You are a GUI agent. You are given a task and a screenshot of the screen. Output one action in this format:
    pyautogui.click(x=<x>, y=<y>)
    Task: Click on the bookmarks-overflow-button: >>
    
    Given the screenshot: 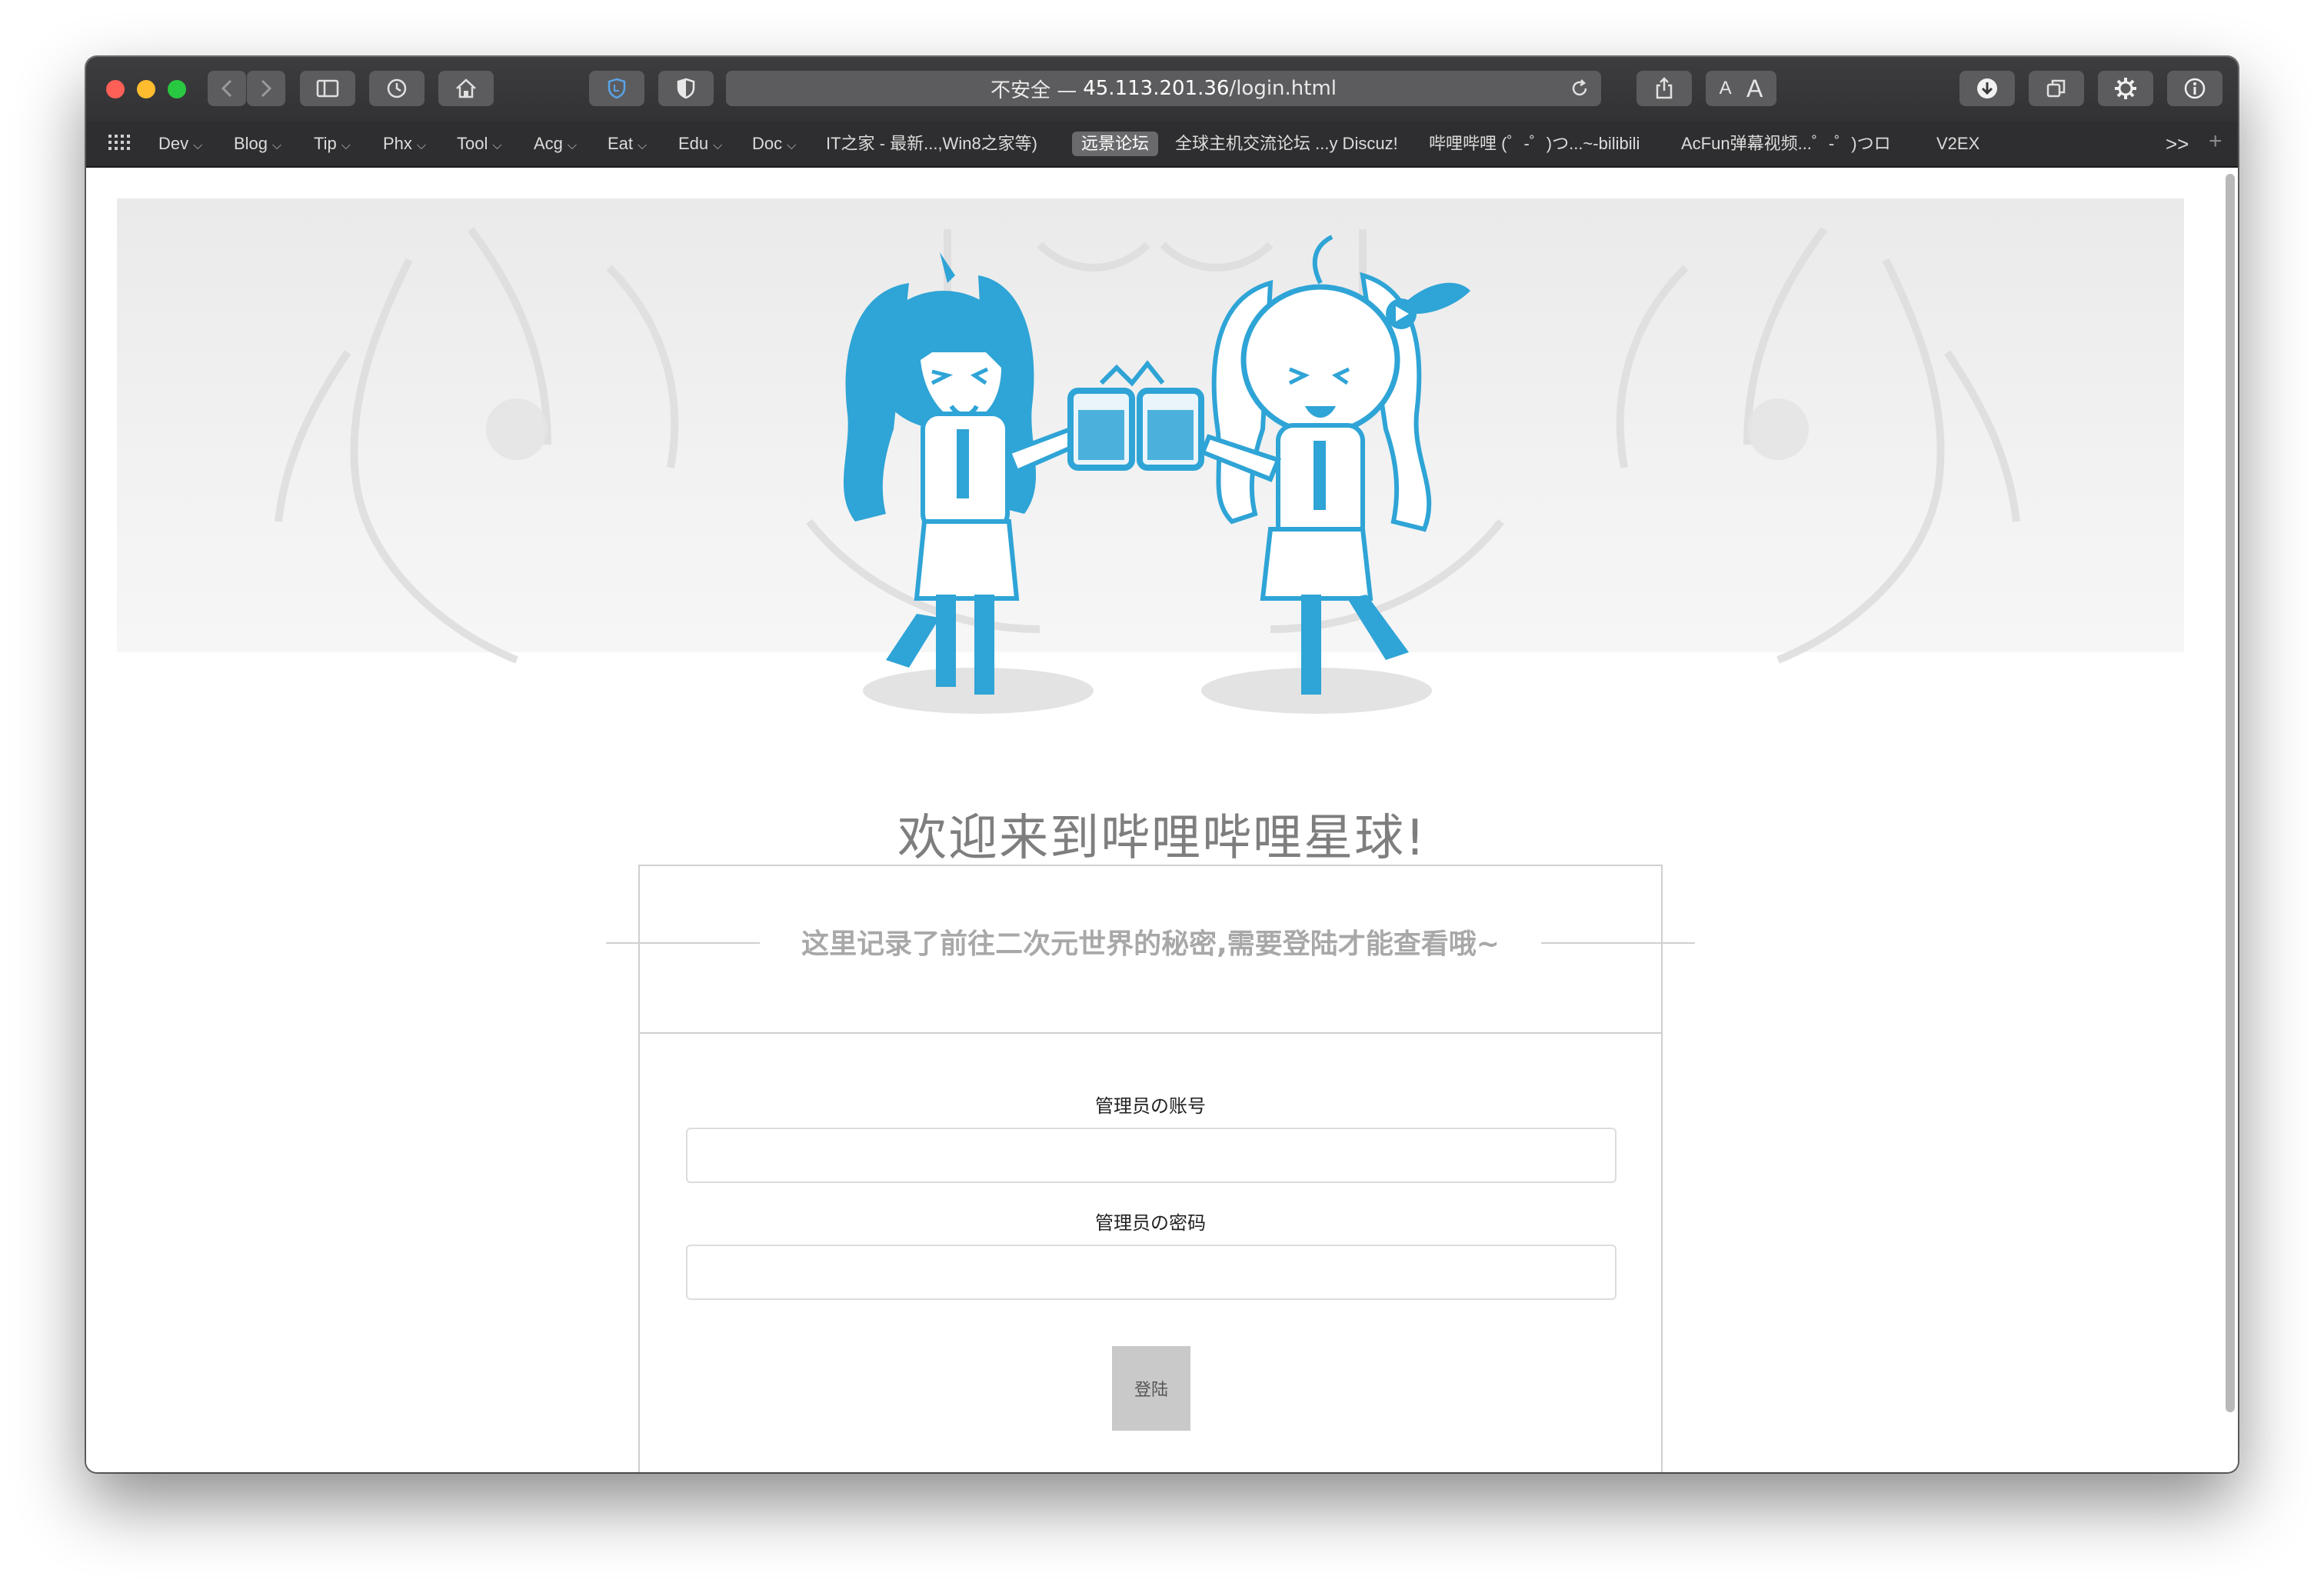 What is the action you would take?
    pyautogui.click(x=2177, y=144)
    